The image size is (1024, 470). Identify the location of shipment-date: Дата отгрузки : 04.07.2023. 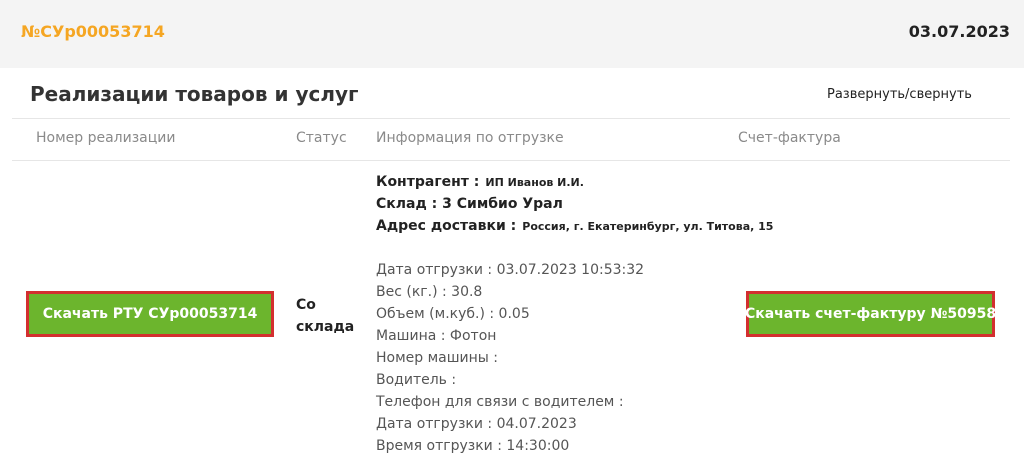
(476, 424).